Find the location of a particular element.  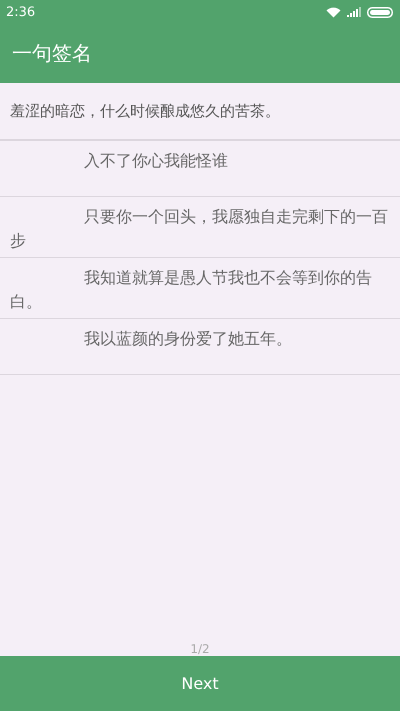

wifi-icon is located at coordinates (333, 12).